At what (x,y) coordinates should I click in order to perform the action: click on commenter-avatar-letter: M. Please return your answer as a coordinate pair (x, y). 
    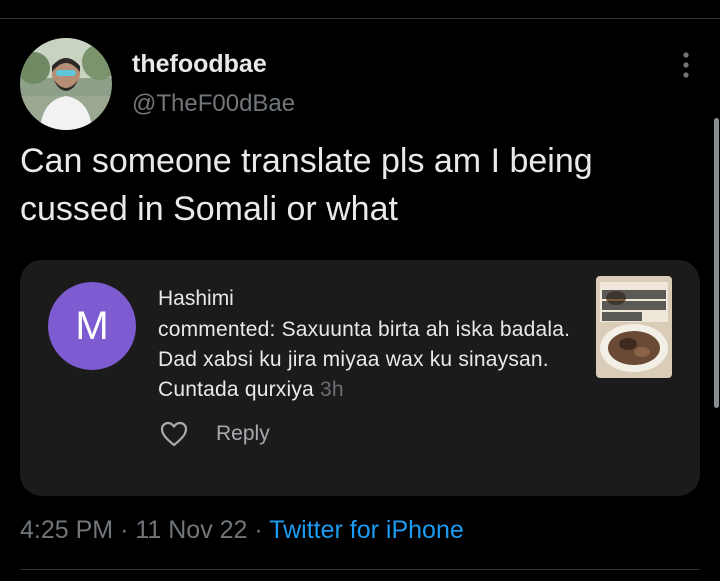
    Looking at the image, I should click on (92, 325).